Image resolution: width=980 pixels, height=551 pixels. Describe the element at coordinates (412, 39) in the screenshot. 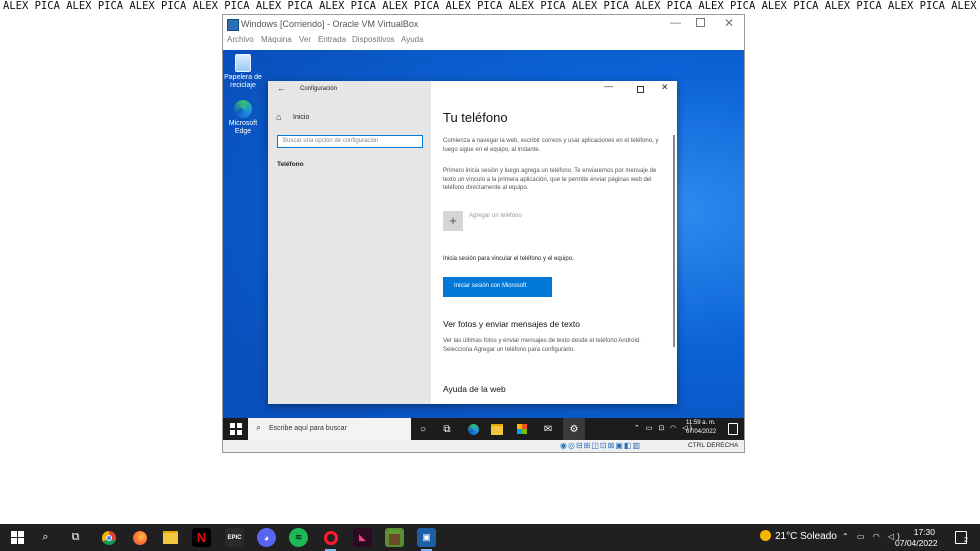

I see `menu-ayuda: Ayuda` at that location.